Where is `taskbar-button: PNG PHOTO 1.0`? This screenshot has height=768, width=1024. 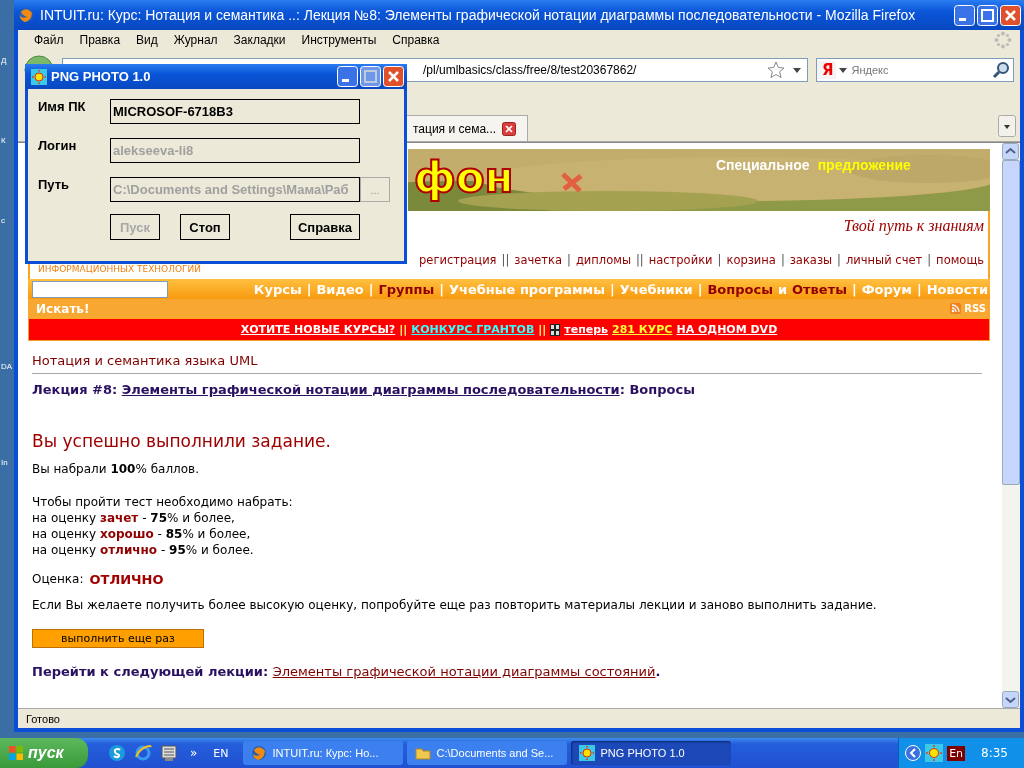
taskbar-button: PNG PHOTO 1.0 is located at coordinates (650, 753).